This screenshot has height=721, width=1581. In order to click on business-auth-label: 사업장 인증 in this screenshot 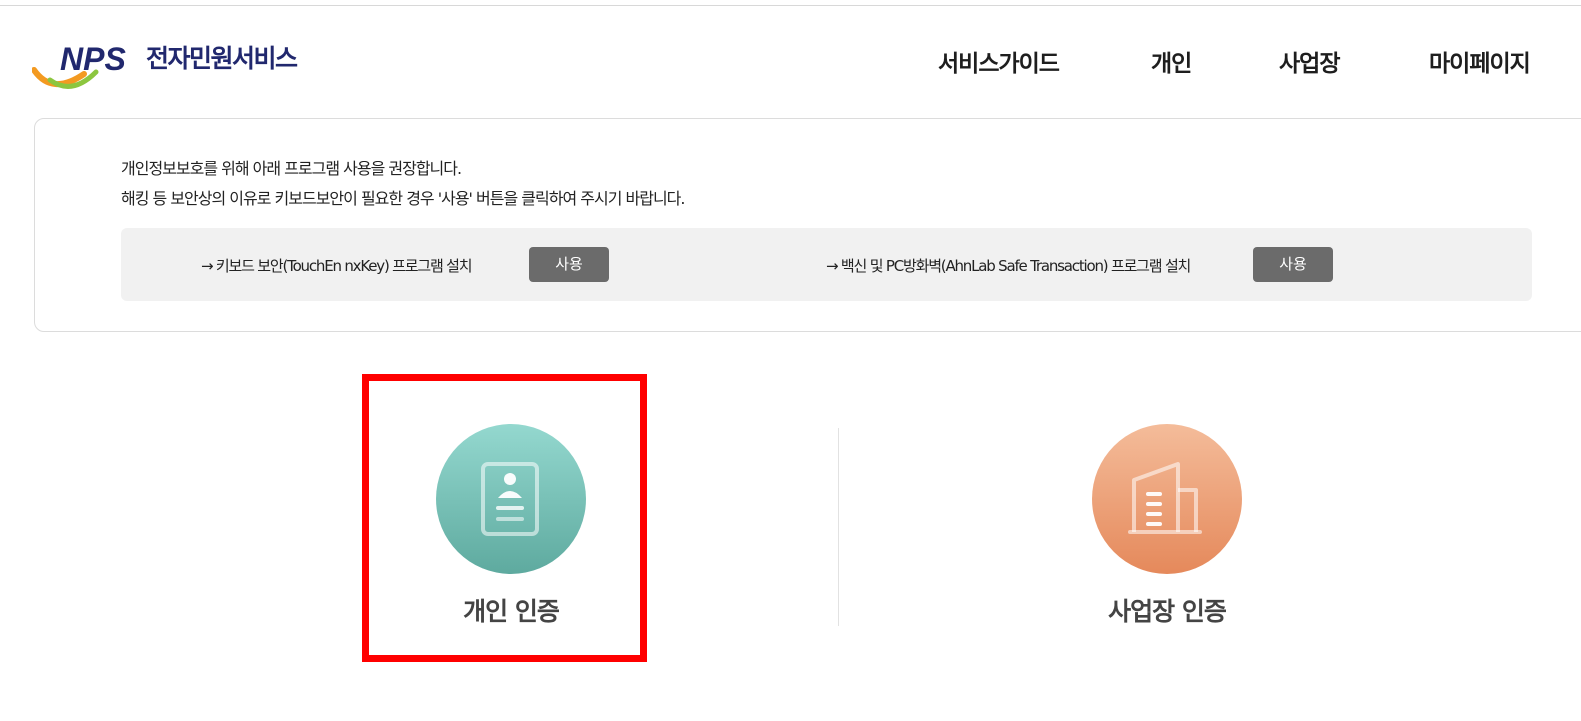, I will do `click(1167, 611)`.